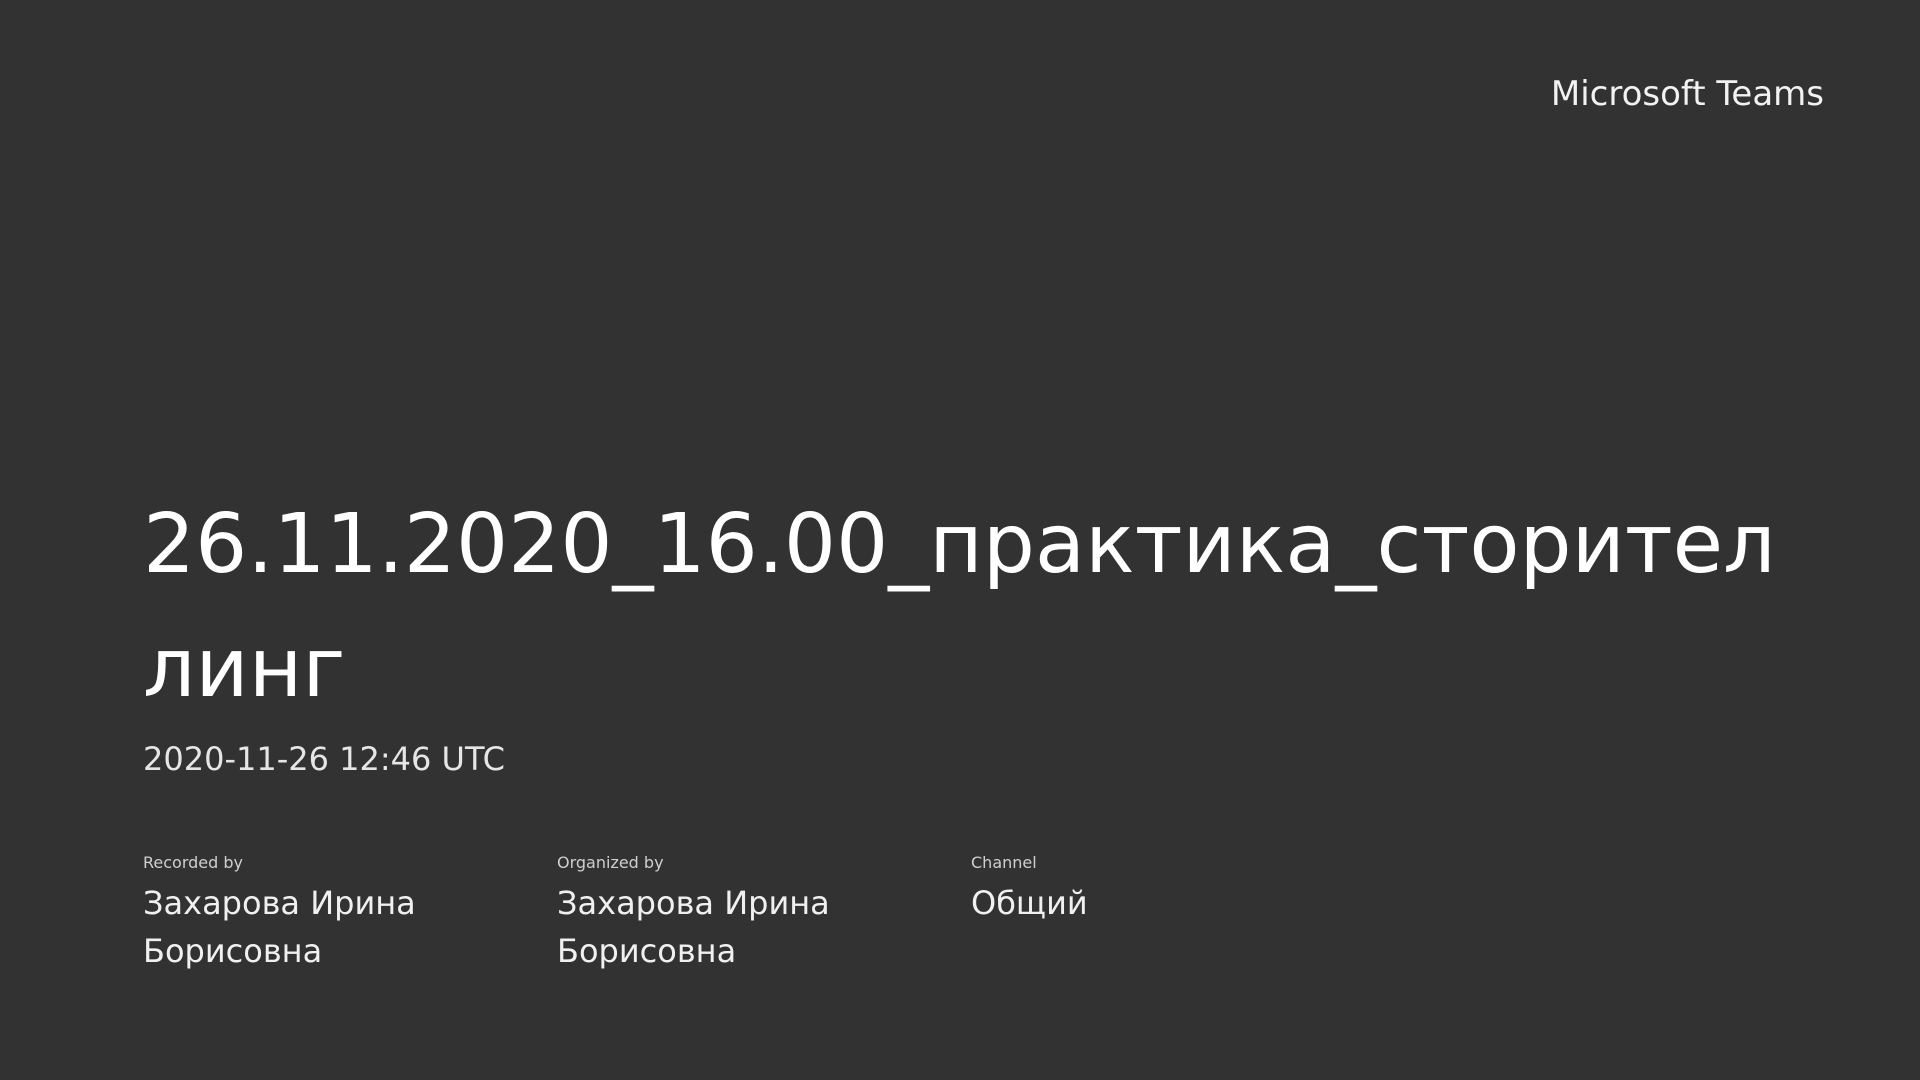  Describe the element at coordinates (610, 862) in the screenshot. I see `organized-by-label: Organized by` at that location.